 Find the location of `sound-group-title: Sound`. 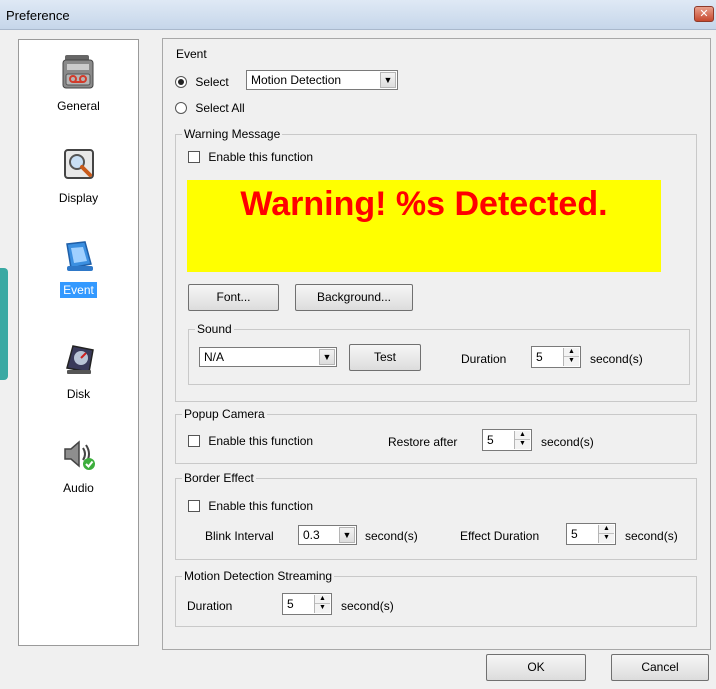

sound-group-title: Sound is located at coordinates (214, 329).